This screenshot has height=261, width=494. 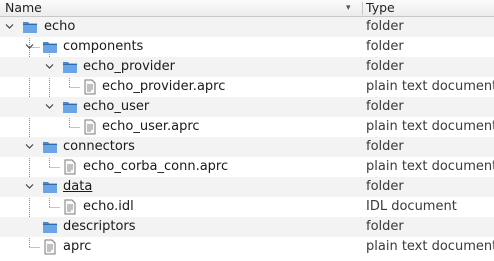 What do you see at coordinates (103, 46) in the screenshot?
I see `tree-row-label: components` at bounding box center [103, 46].